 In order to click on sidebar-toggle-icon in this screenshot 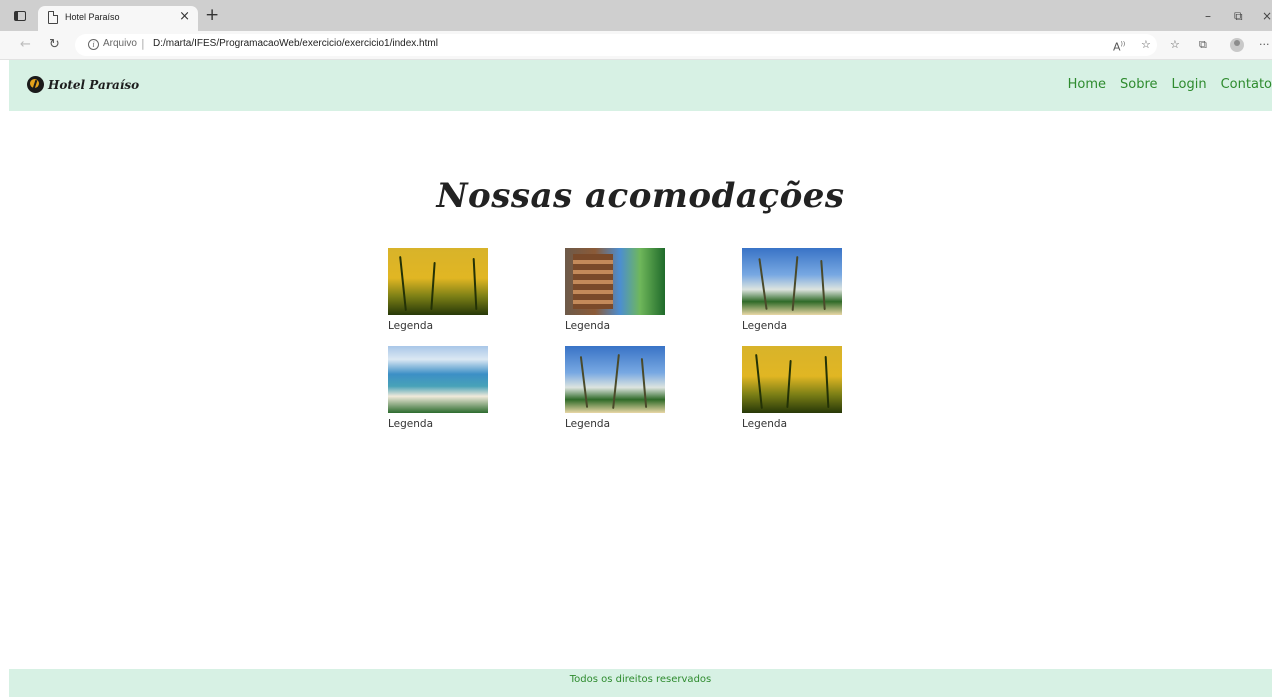, I will do `click(20, 16)`.